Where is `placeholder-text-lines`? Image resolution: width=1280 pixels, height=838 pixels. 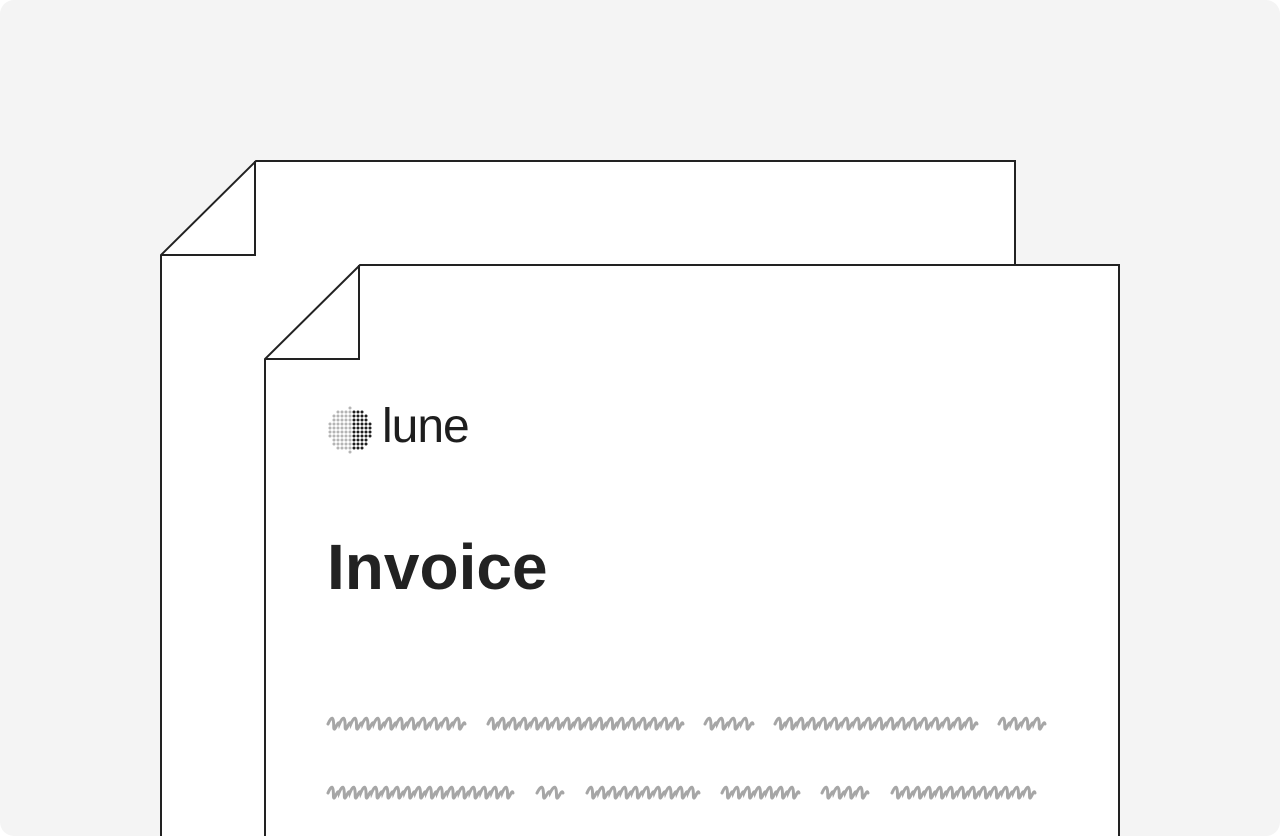
placeholder-text-lines is located at coordinates (686, 758).